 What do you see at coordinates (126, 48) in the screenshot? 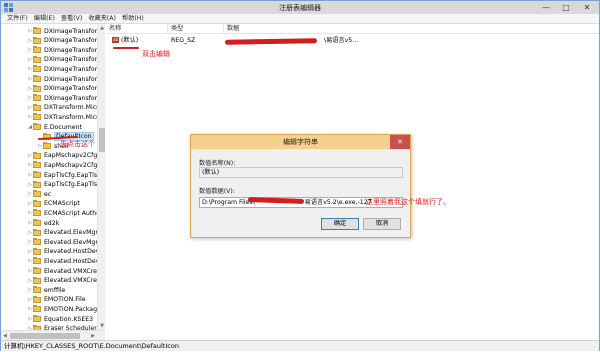
I see `underline-mark` at bounding box center [126, 48].